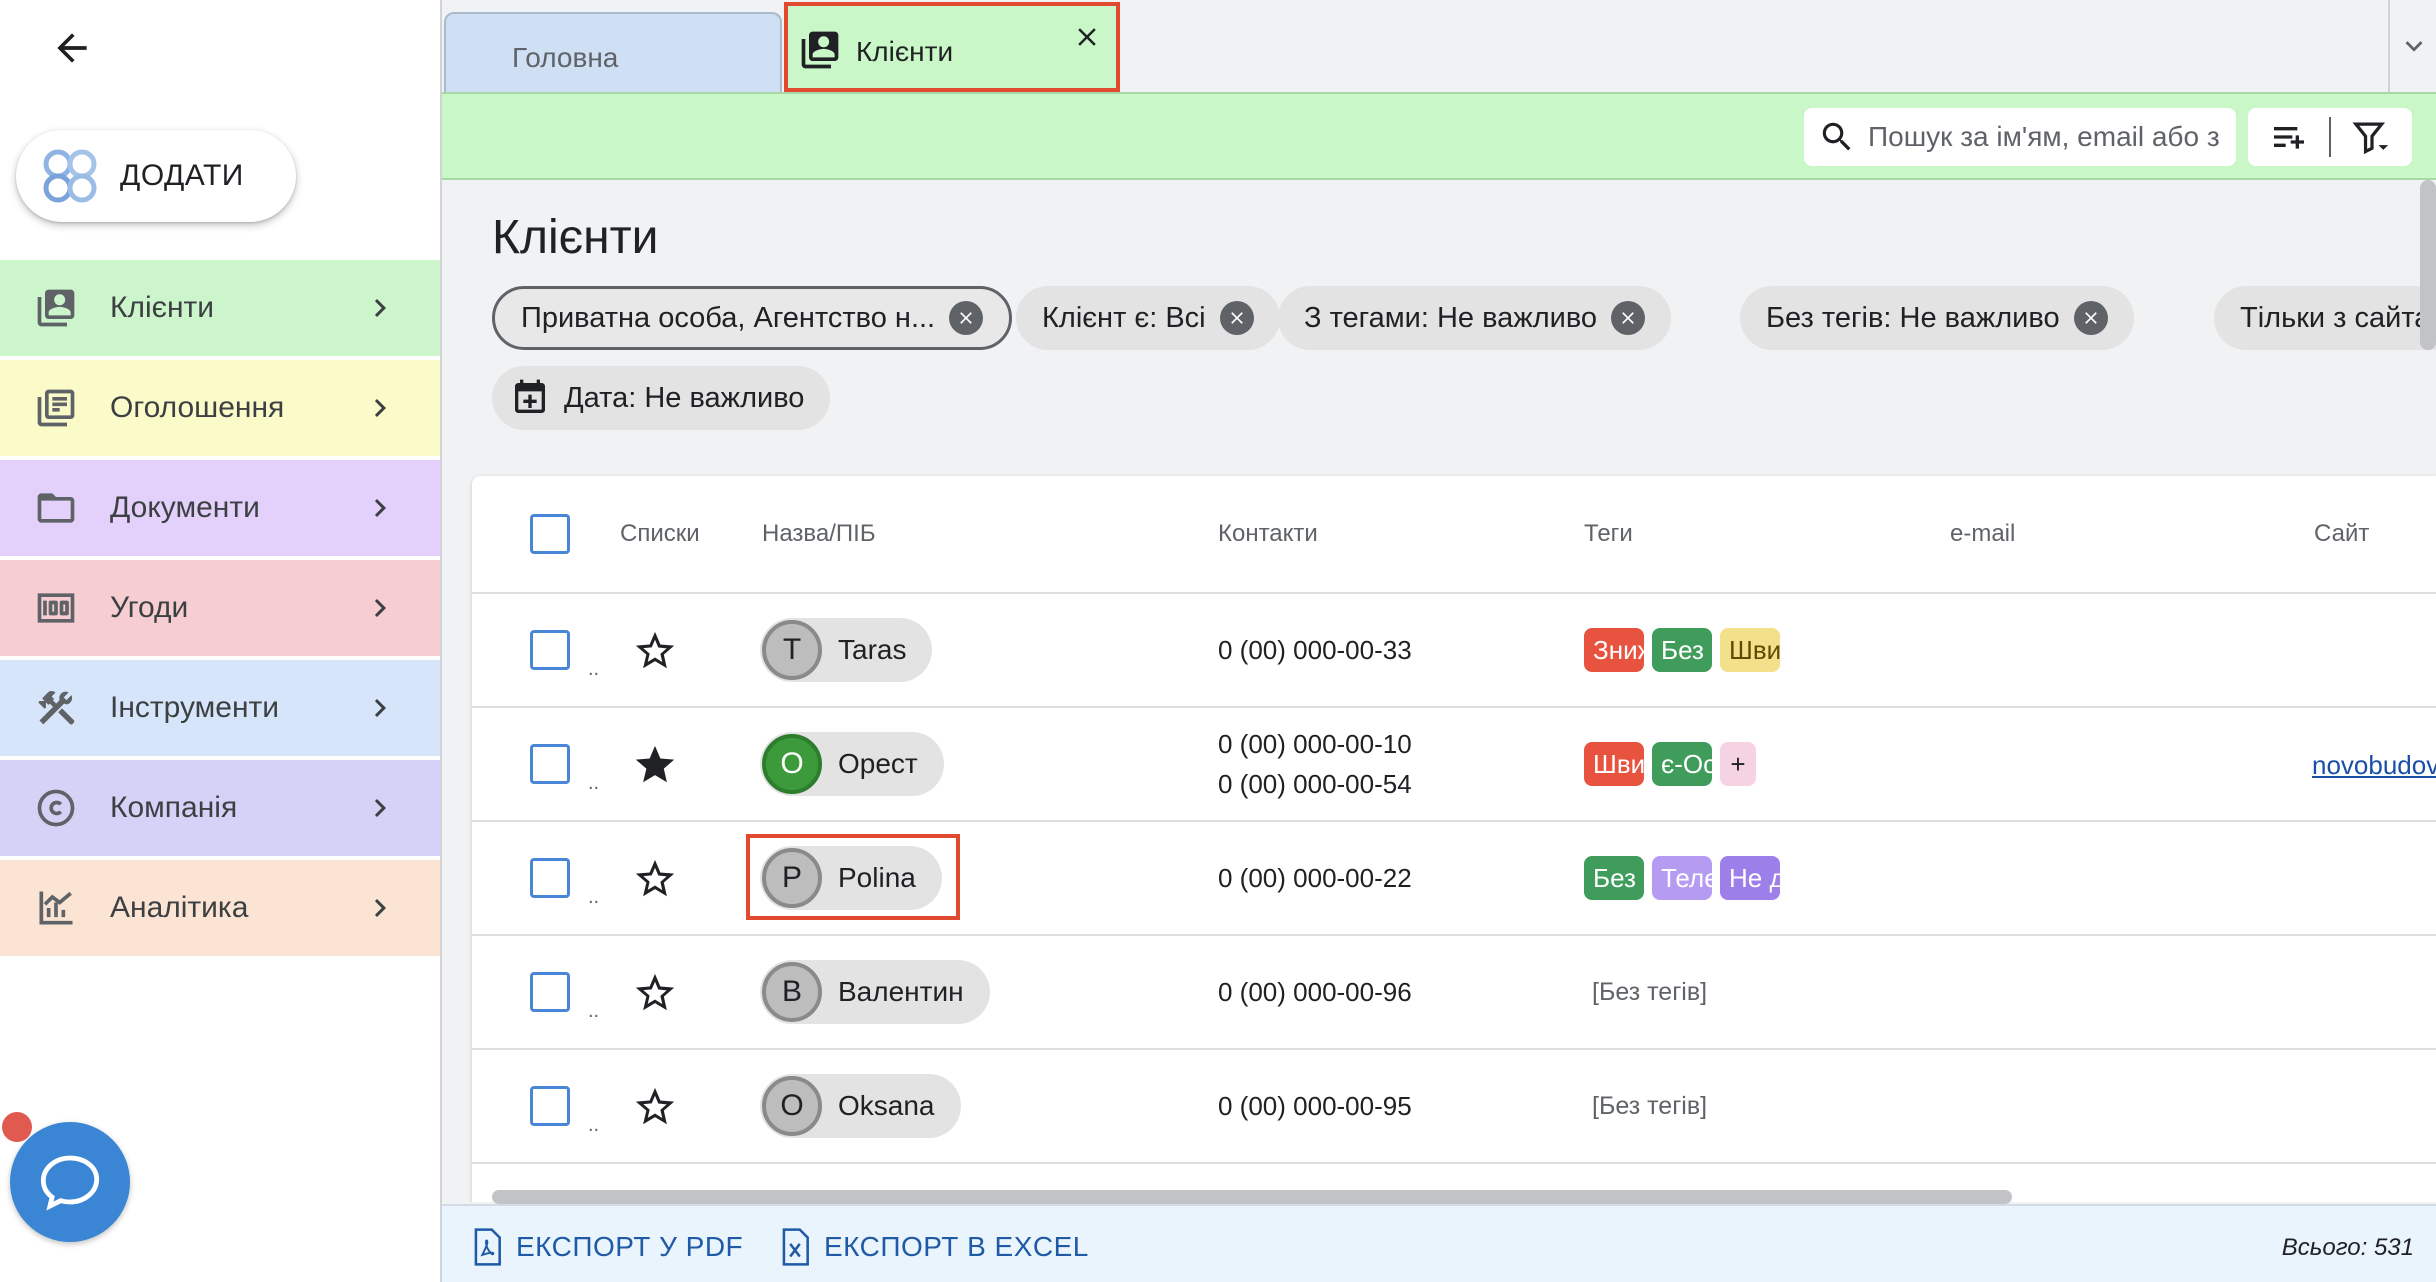 Image resolution: width=2436 pixels, height=1282 pixels. Describe the element at coordinates (660, 534) in the screenshot. I see `column-lists: Списки` at that location.